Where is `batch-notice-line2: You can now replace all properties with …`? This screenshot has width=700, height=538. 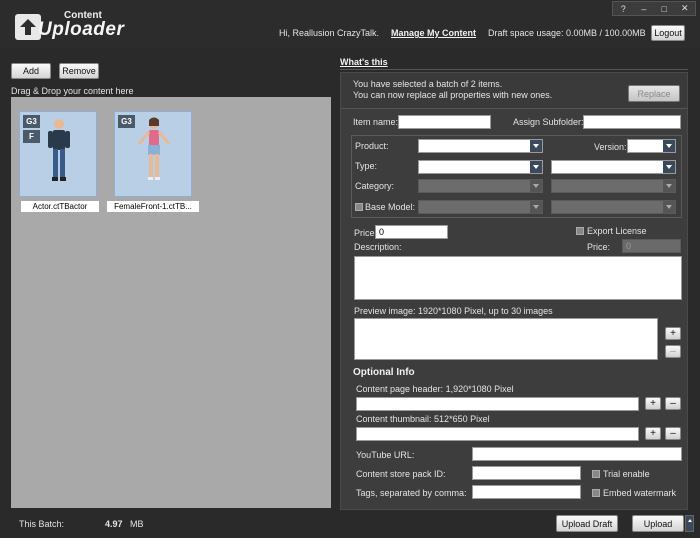 batch-notice-line2: You can now replace all properties with … is located at coordinates (453, 95).